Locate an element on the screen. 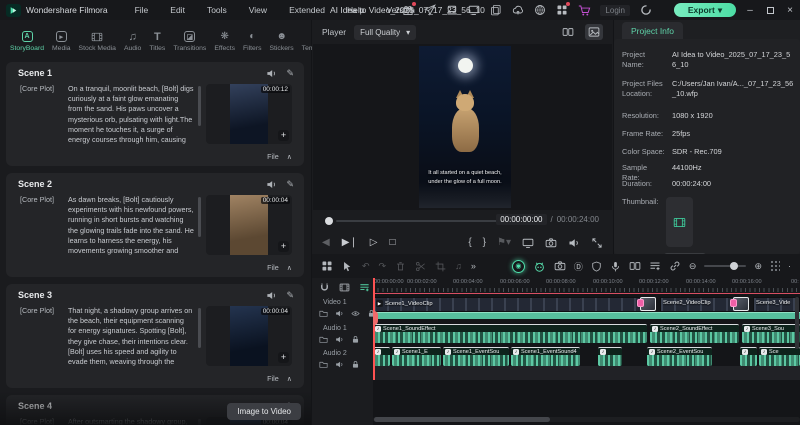 The image size is (800, 425). scene-thumbnail: 00:00:12 + is located at coordinates (249, 114).